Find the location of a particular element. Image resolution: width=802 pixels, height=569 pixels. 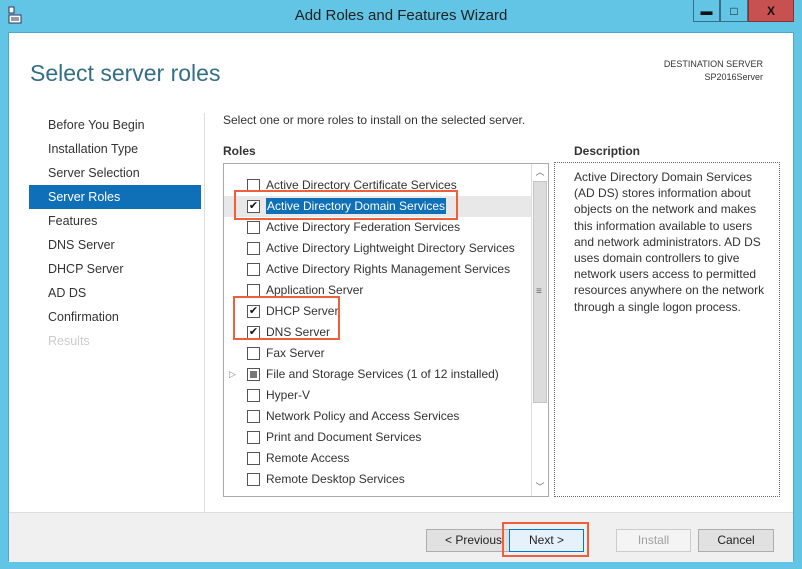

maximize-icon: □ is located at coordinates (734, 10).